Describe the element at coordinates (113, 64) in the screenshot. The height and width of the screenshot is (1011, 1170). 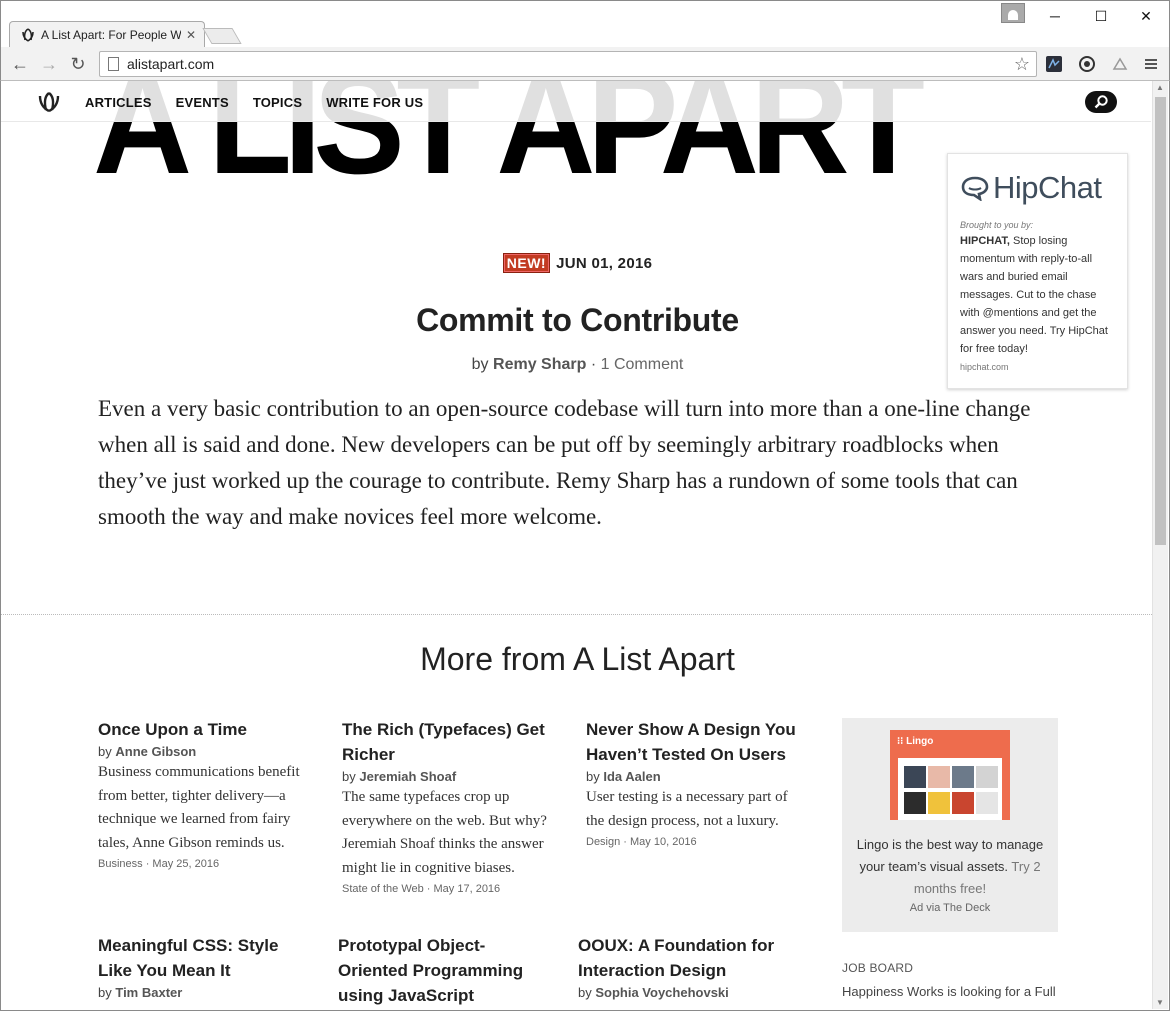
I see `page-icon` at that location.